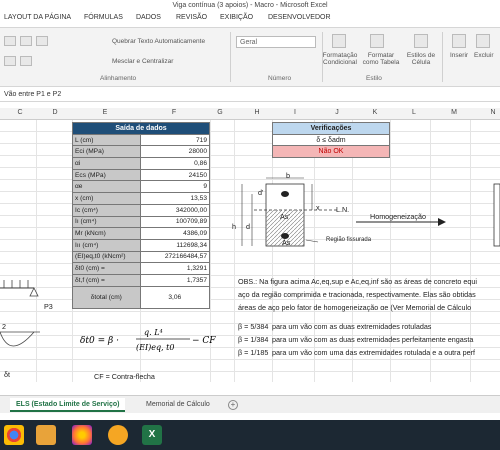  Describe the element at coordinates (175, 233) in the screenshot. I see `output-value: 4386,09` at that location.